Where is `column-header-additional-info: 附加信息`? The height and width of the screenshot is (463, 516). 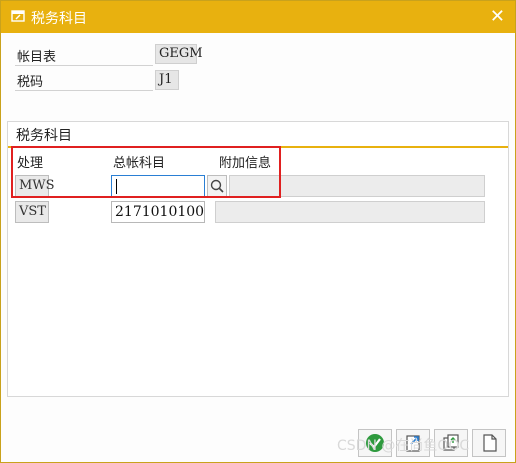
column-header-additional-info: 附加信息 is located at coordinates (245, 163).